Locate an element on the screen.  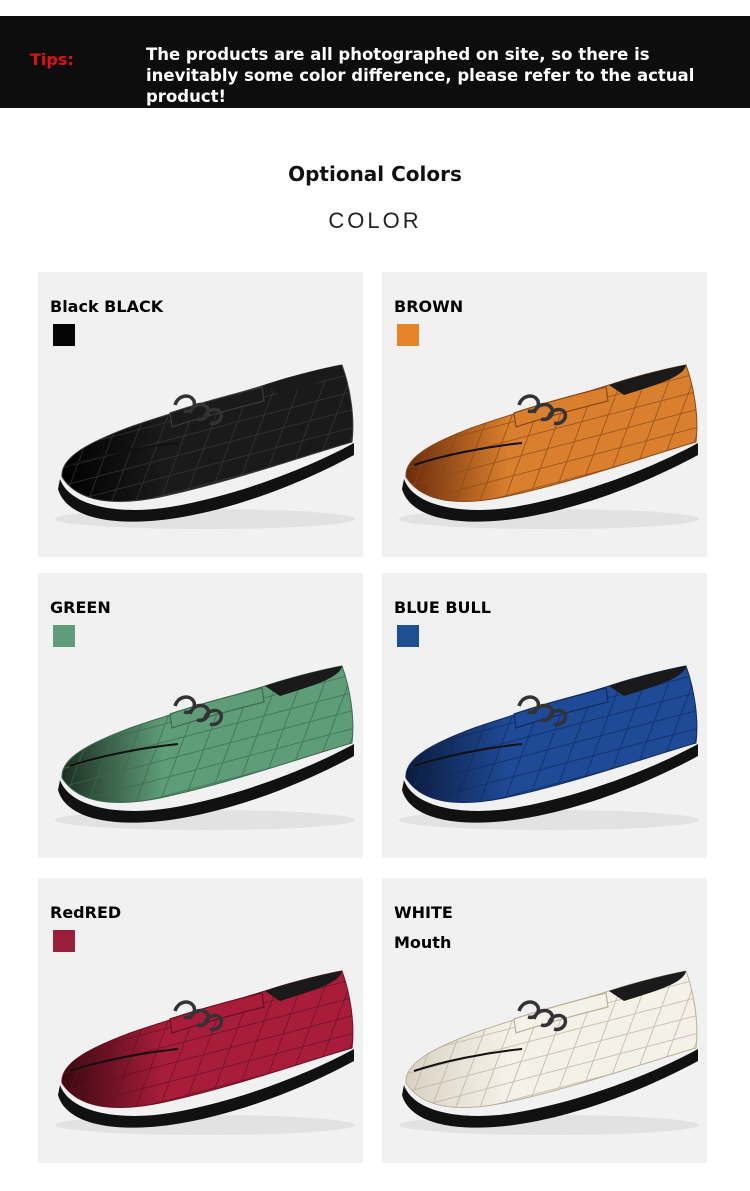
color-card-red: RedRED is located at coordinates (200, 1020).